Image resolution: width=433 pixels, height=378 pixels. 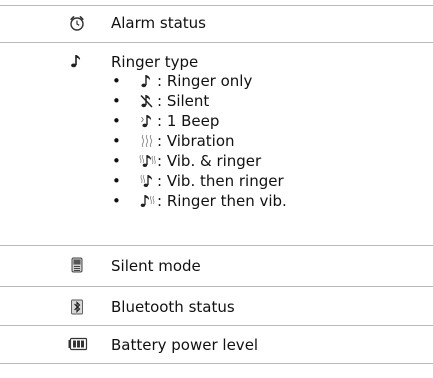 What do you see at coordinates (147, 141) in the screenshot?
I see `vibration-icon` at bounding box center [147, 141].